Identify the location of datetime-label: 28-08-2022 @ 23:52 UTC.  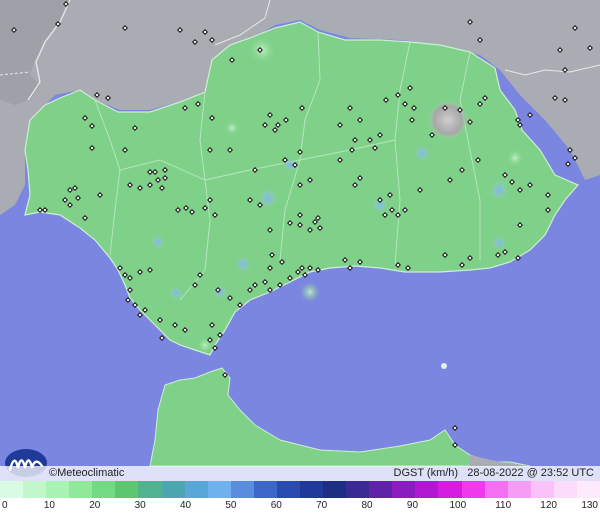
(530, 473).